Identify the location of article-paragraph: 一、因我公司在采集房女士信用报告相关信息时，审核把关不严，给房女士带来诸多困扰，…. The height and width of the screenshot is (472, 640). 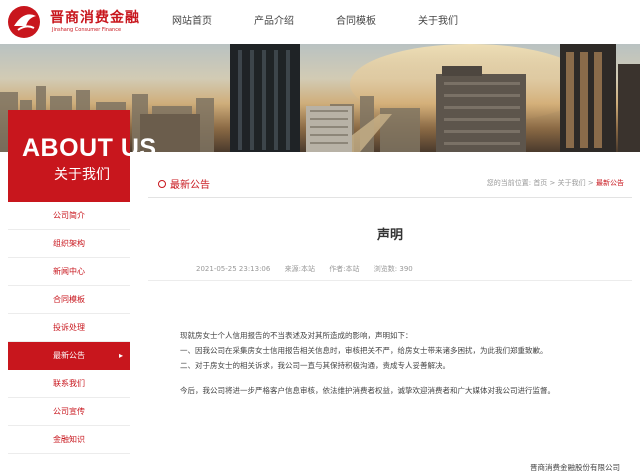
(364, 350).